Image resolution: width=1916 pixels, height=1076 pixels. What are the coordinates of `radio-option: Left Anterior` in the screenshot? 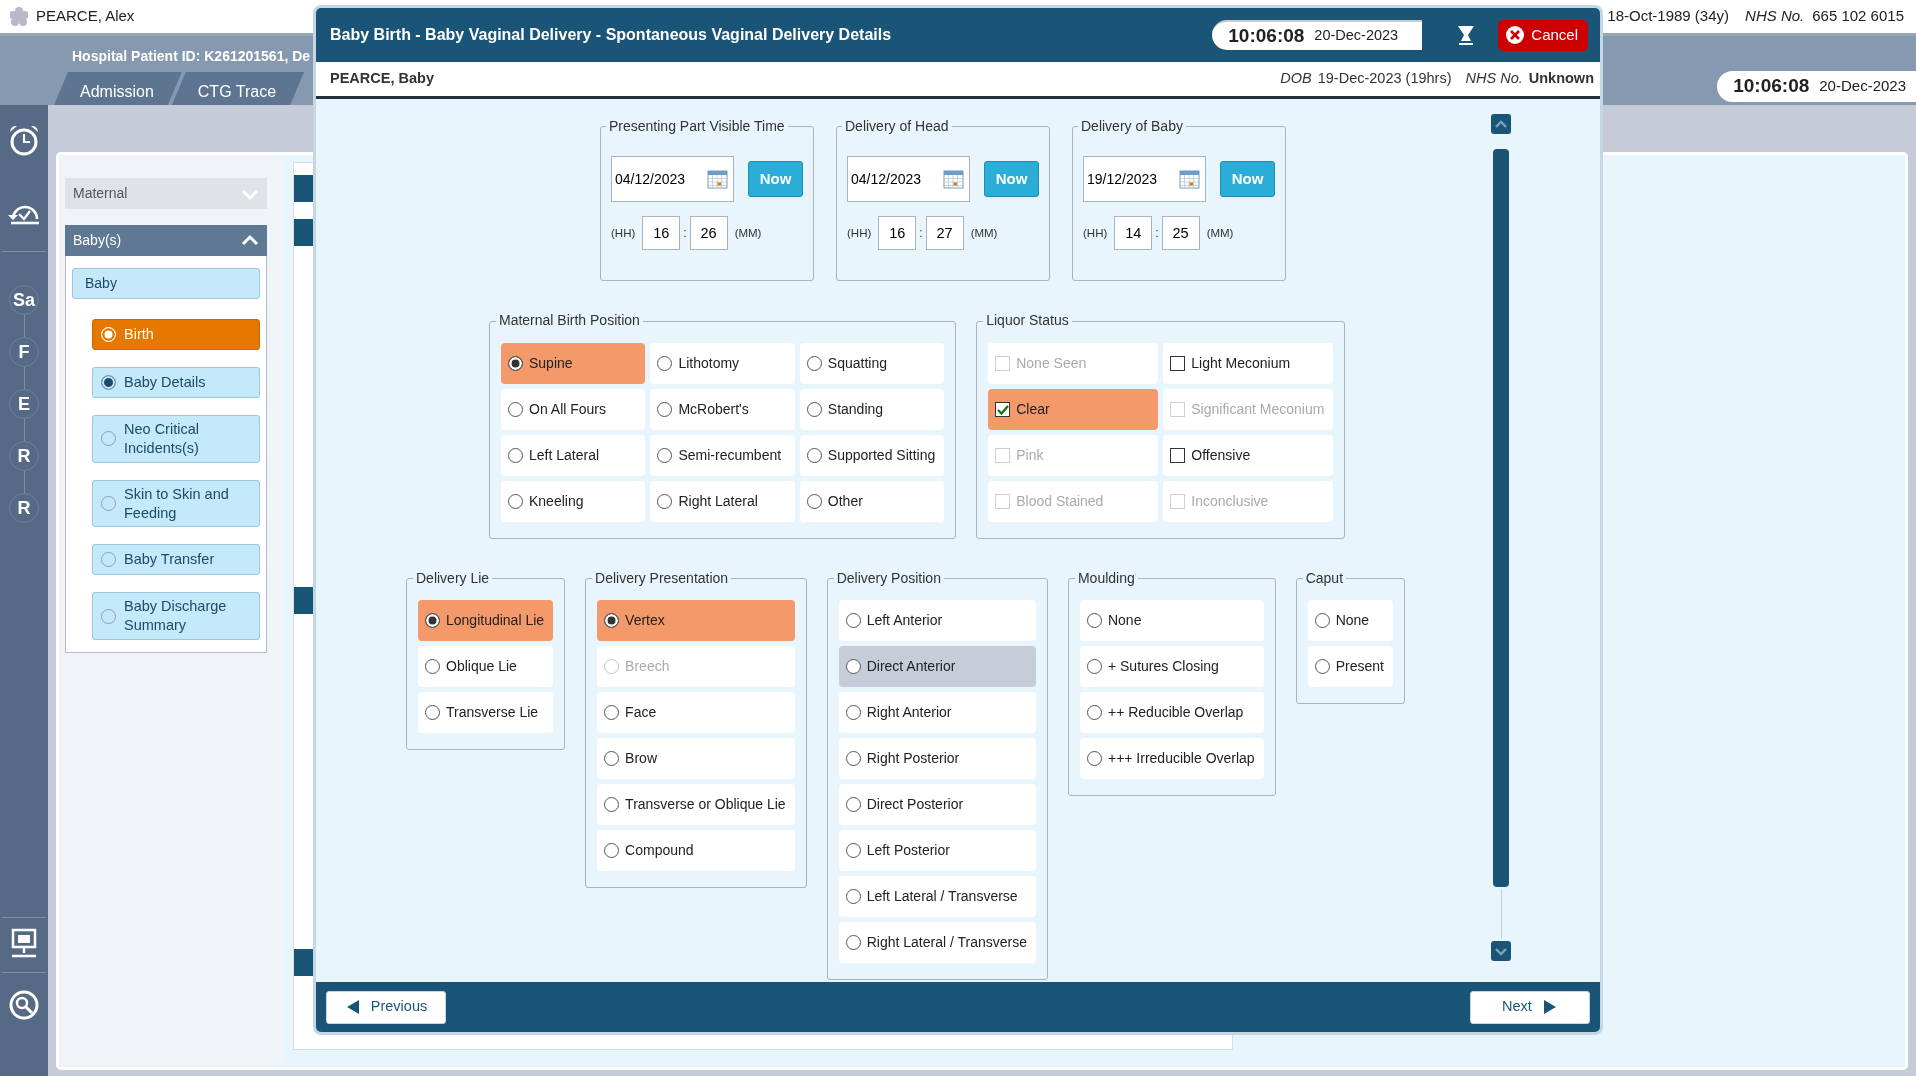 It's located at (937, 621).